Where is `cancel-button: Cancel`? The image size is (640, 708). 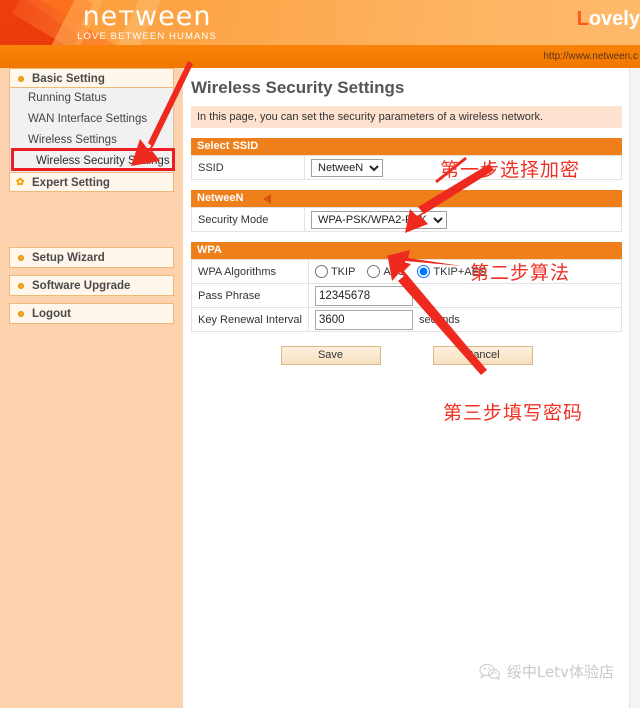
cancel-button: Cancel is located at coordinates (482, 355).